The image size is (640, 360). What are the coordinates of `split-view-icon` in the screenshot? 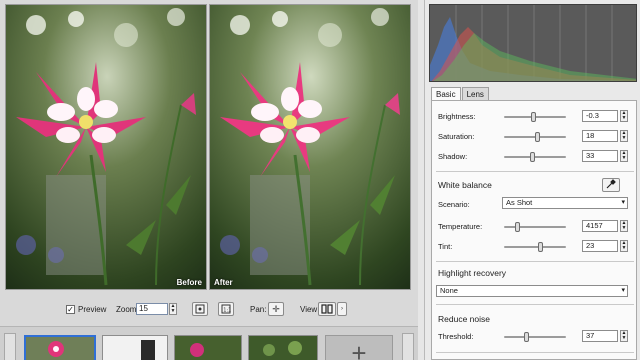 It's located at (327, 309).